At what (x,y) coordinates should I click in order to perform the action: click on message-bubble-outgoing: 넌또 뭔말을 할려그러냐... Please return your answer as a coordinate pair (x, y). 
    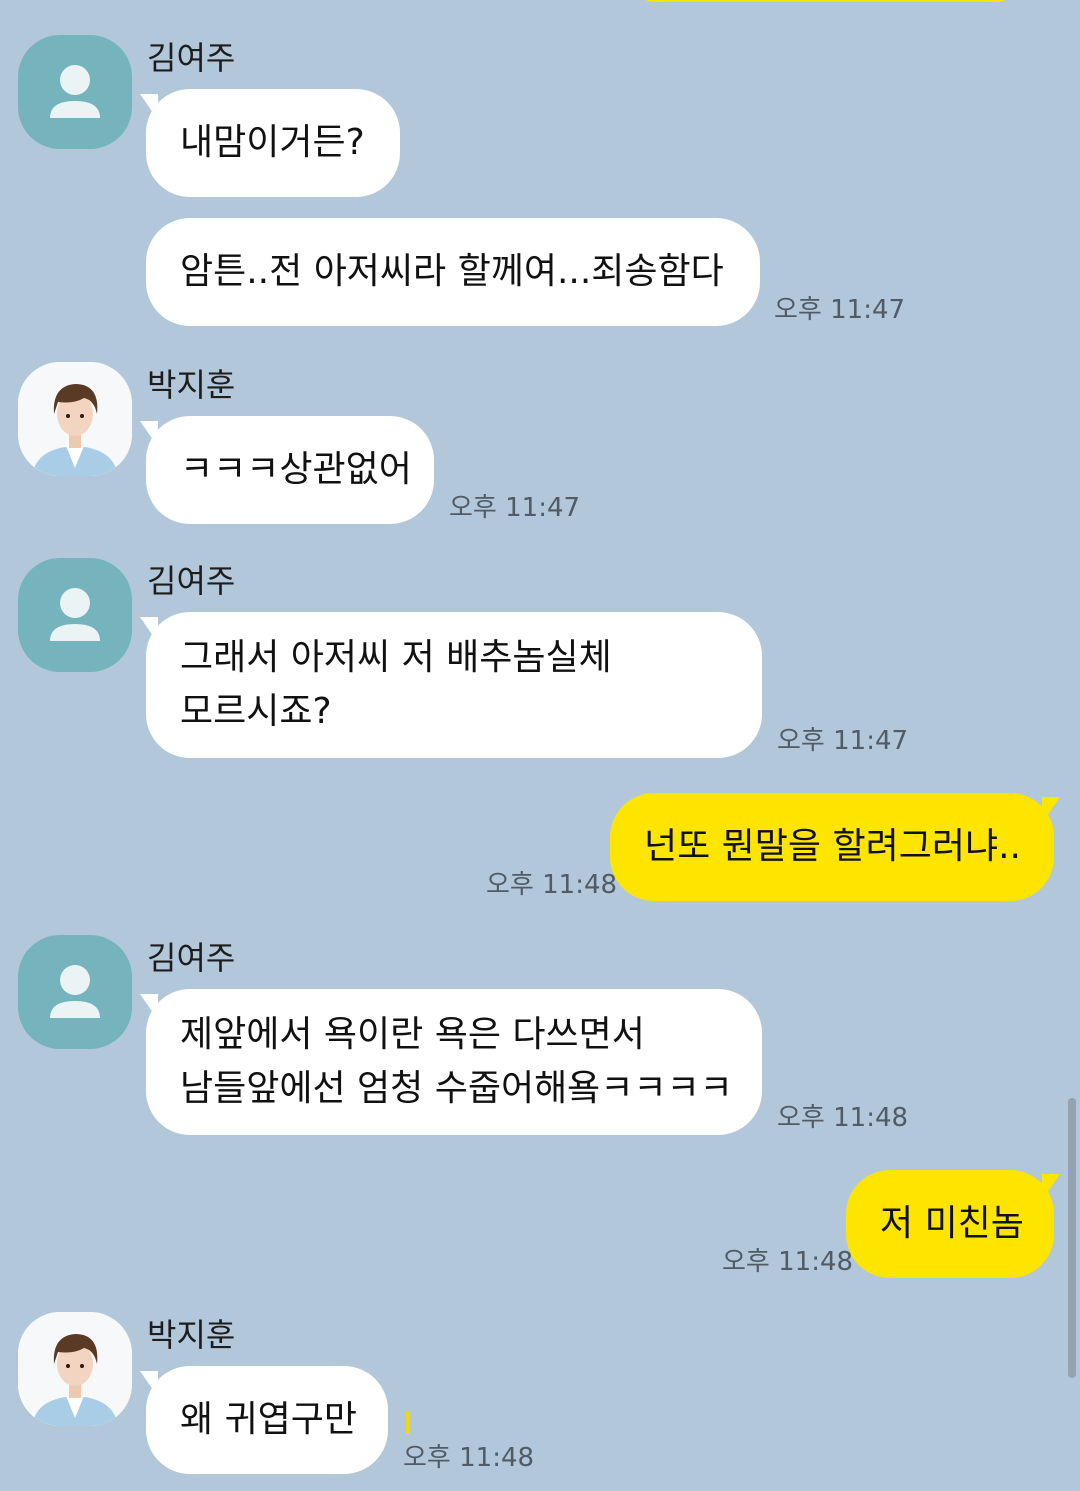
    Looking at the image, I should click on (832, 847).